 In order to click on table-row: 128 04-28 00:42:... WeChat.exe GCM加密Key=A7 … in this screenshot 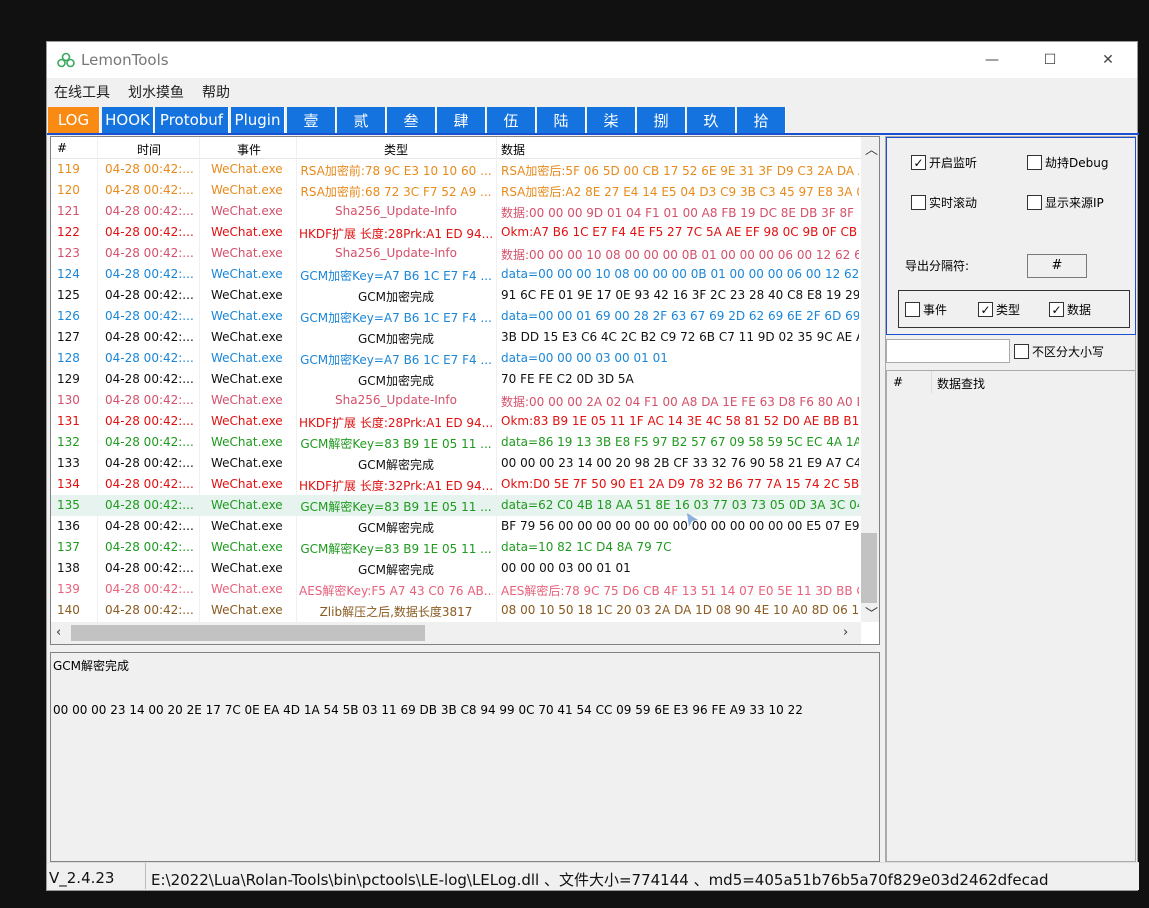, I will do `click(456, 358)`.